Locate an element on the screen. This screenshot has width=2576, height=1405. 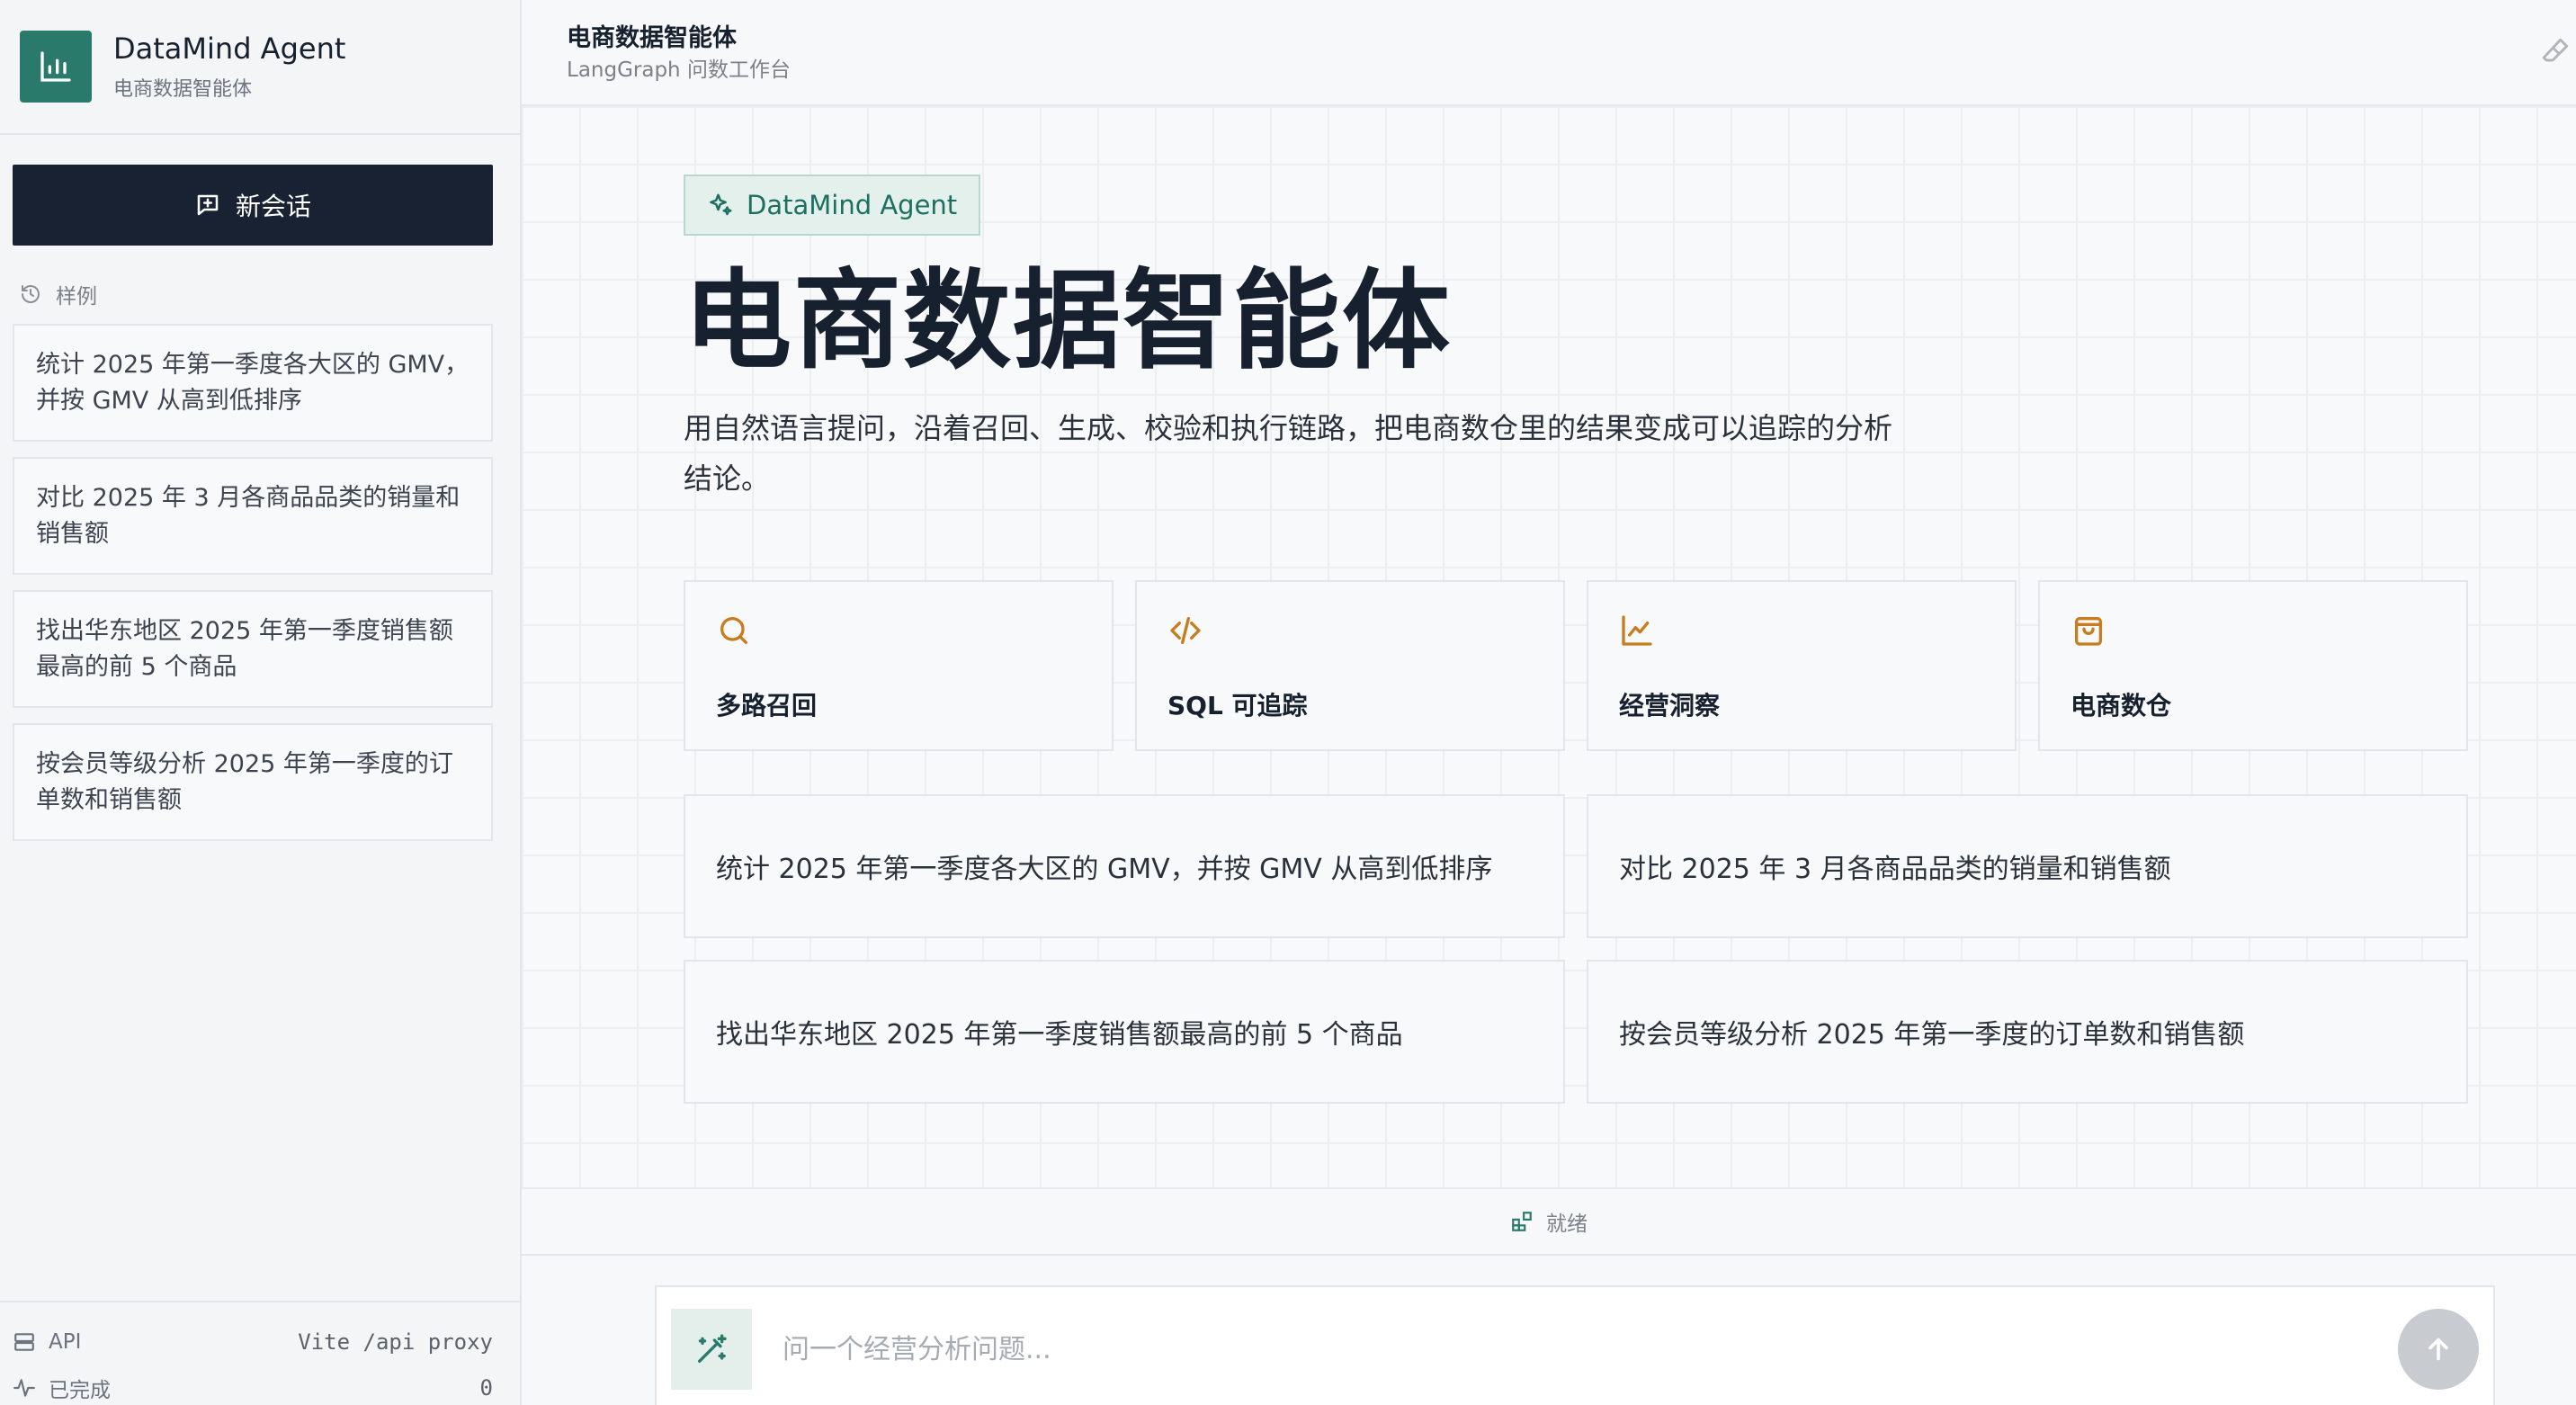
magic-wand-button is located at coordinates (711, 1350).